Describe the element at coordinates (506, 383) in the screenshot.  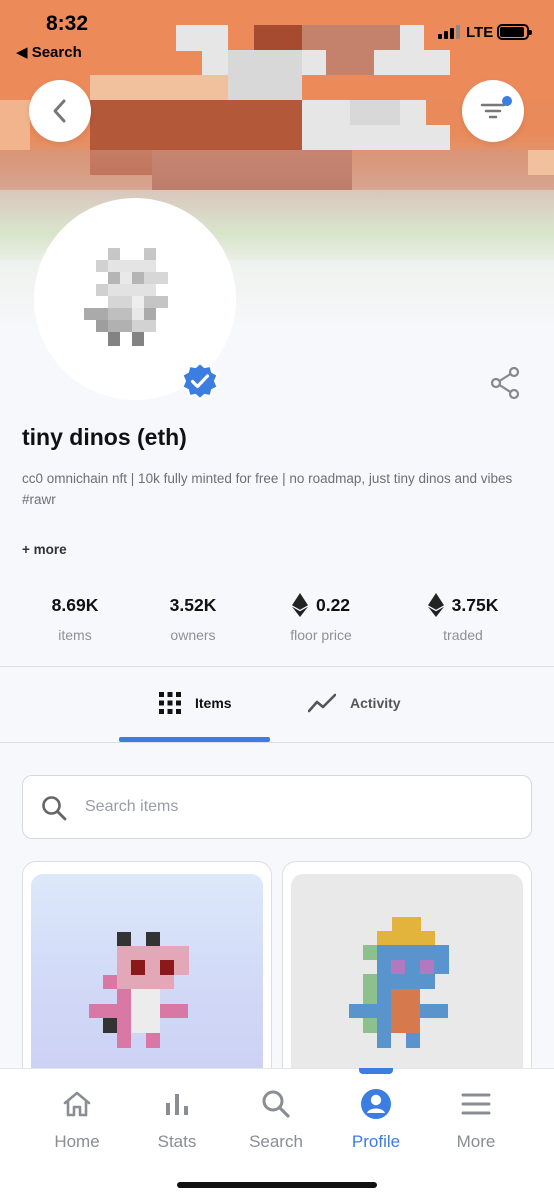
I see `share-icon` at that location.